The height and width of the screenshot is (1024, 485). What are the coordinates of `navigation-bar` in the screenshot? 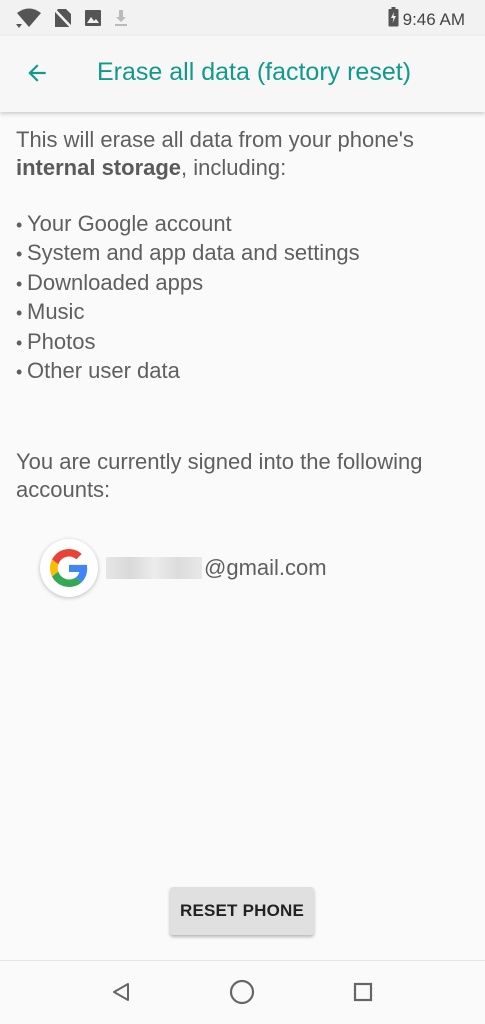 It's located at (242, 992).